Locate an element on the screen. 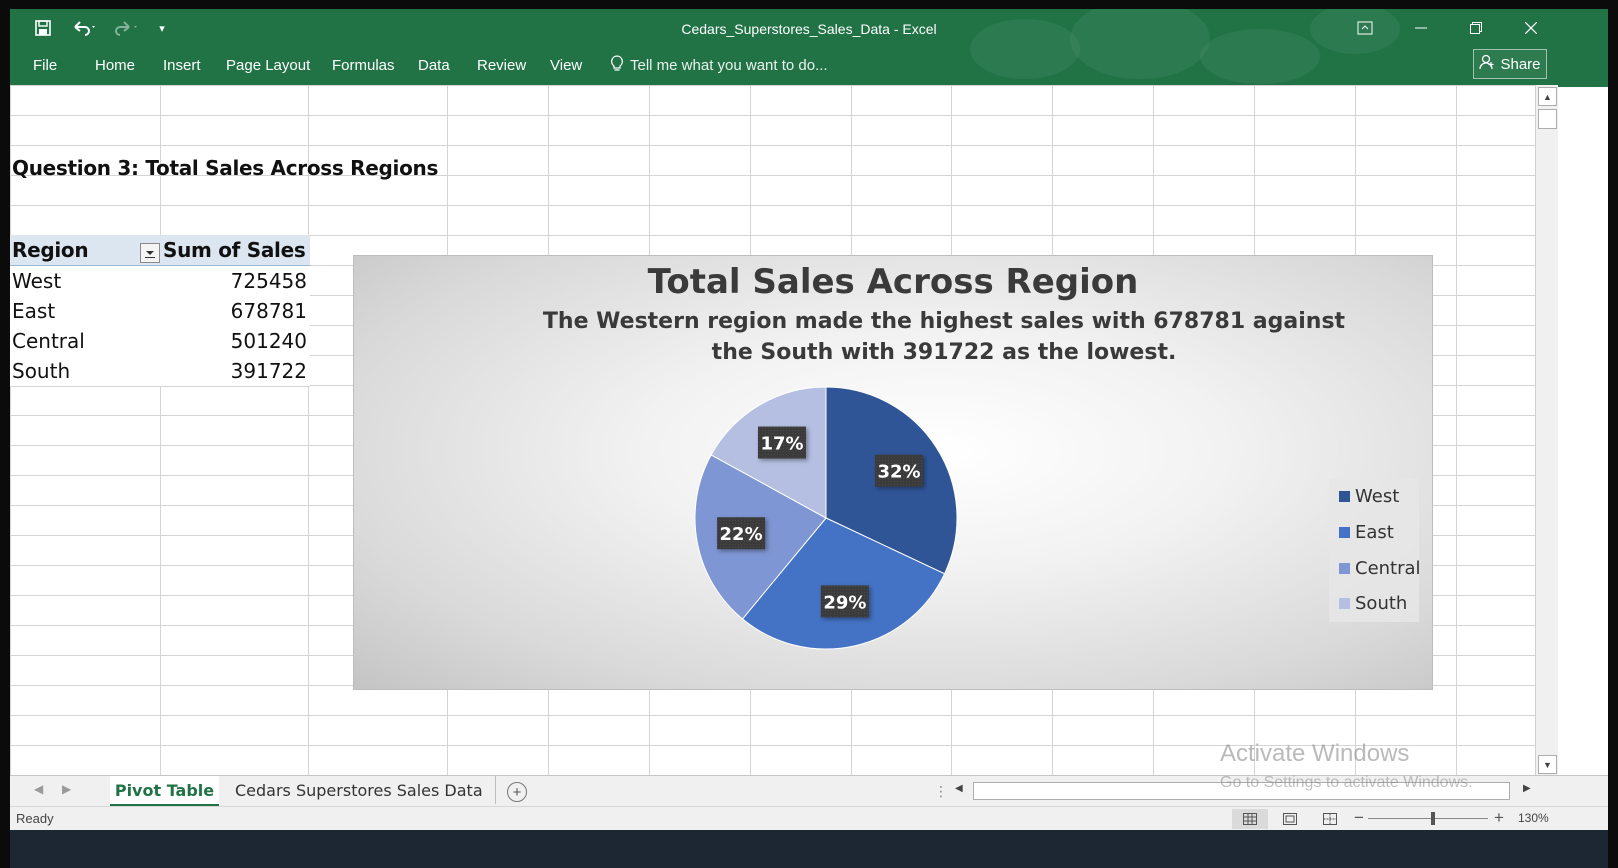 The height and width of the screenshot is (868, 1618). data-label-west: 32% is located at coordinates (899, 470).